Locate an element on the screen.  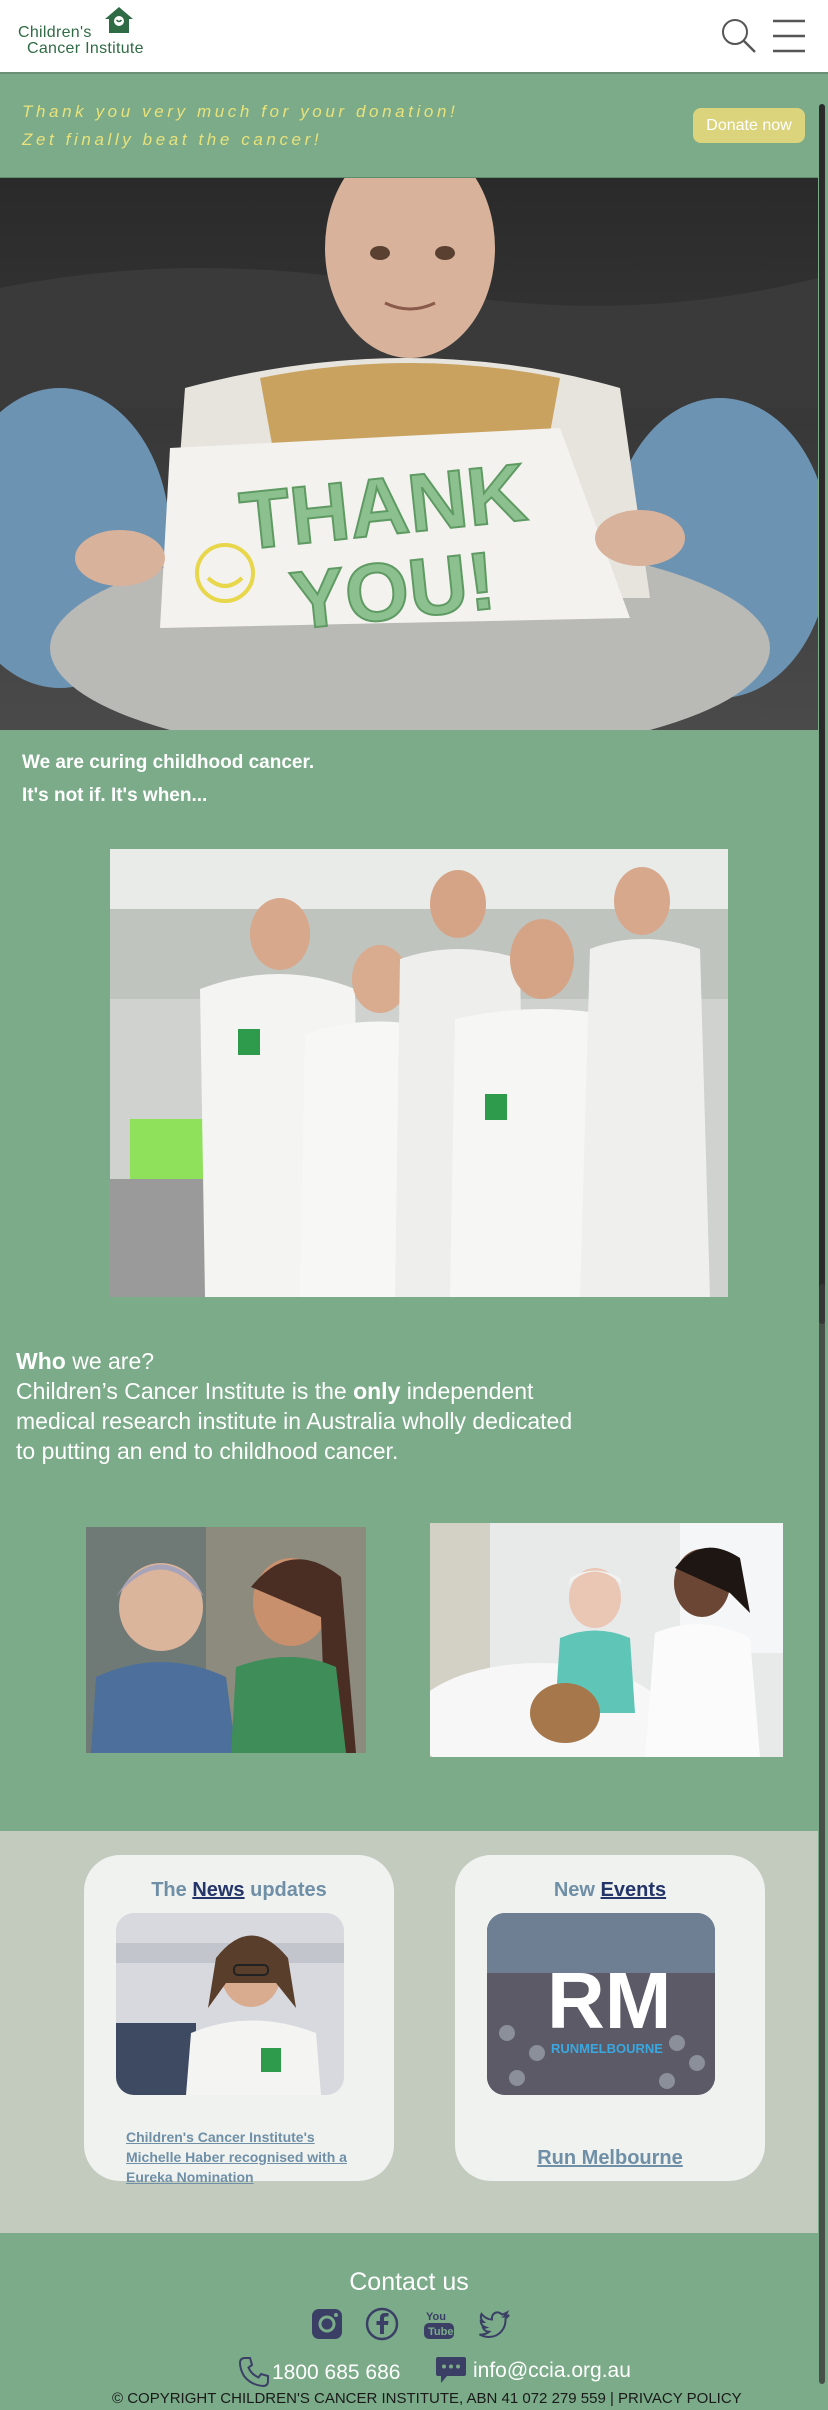
run-melbourne-link: Run Melbourne is located at coordinates (610, 2158).